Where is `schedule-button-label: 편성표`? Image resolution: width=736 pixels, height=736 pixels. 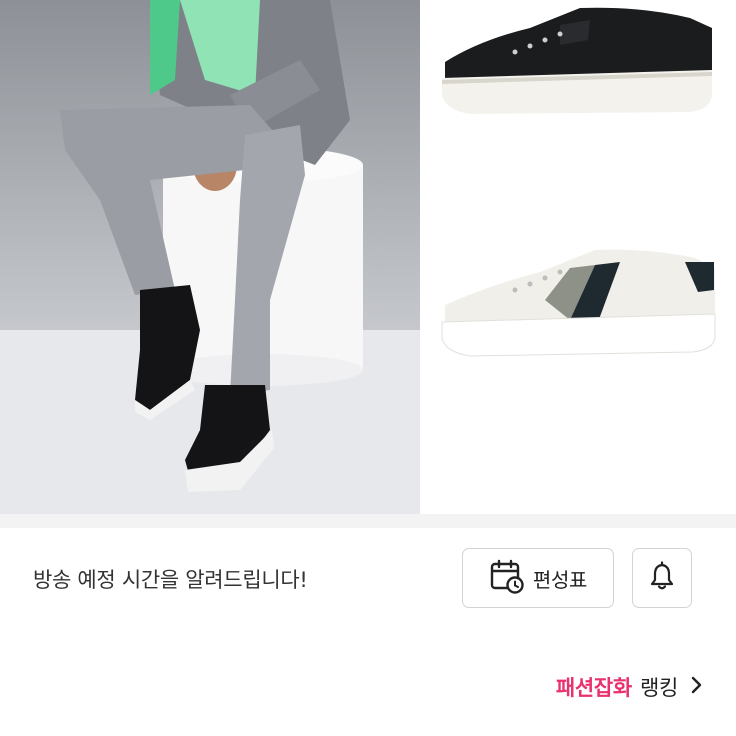
schedule-button-label: 편성표 is located at coordinates (560, 579).